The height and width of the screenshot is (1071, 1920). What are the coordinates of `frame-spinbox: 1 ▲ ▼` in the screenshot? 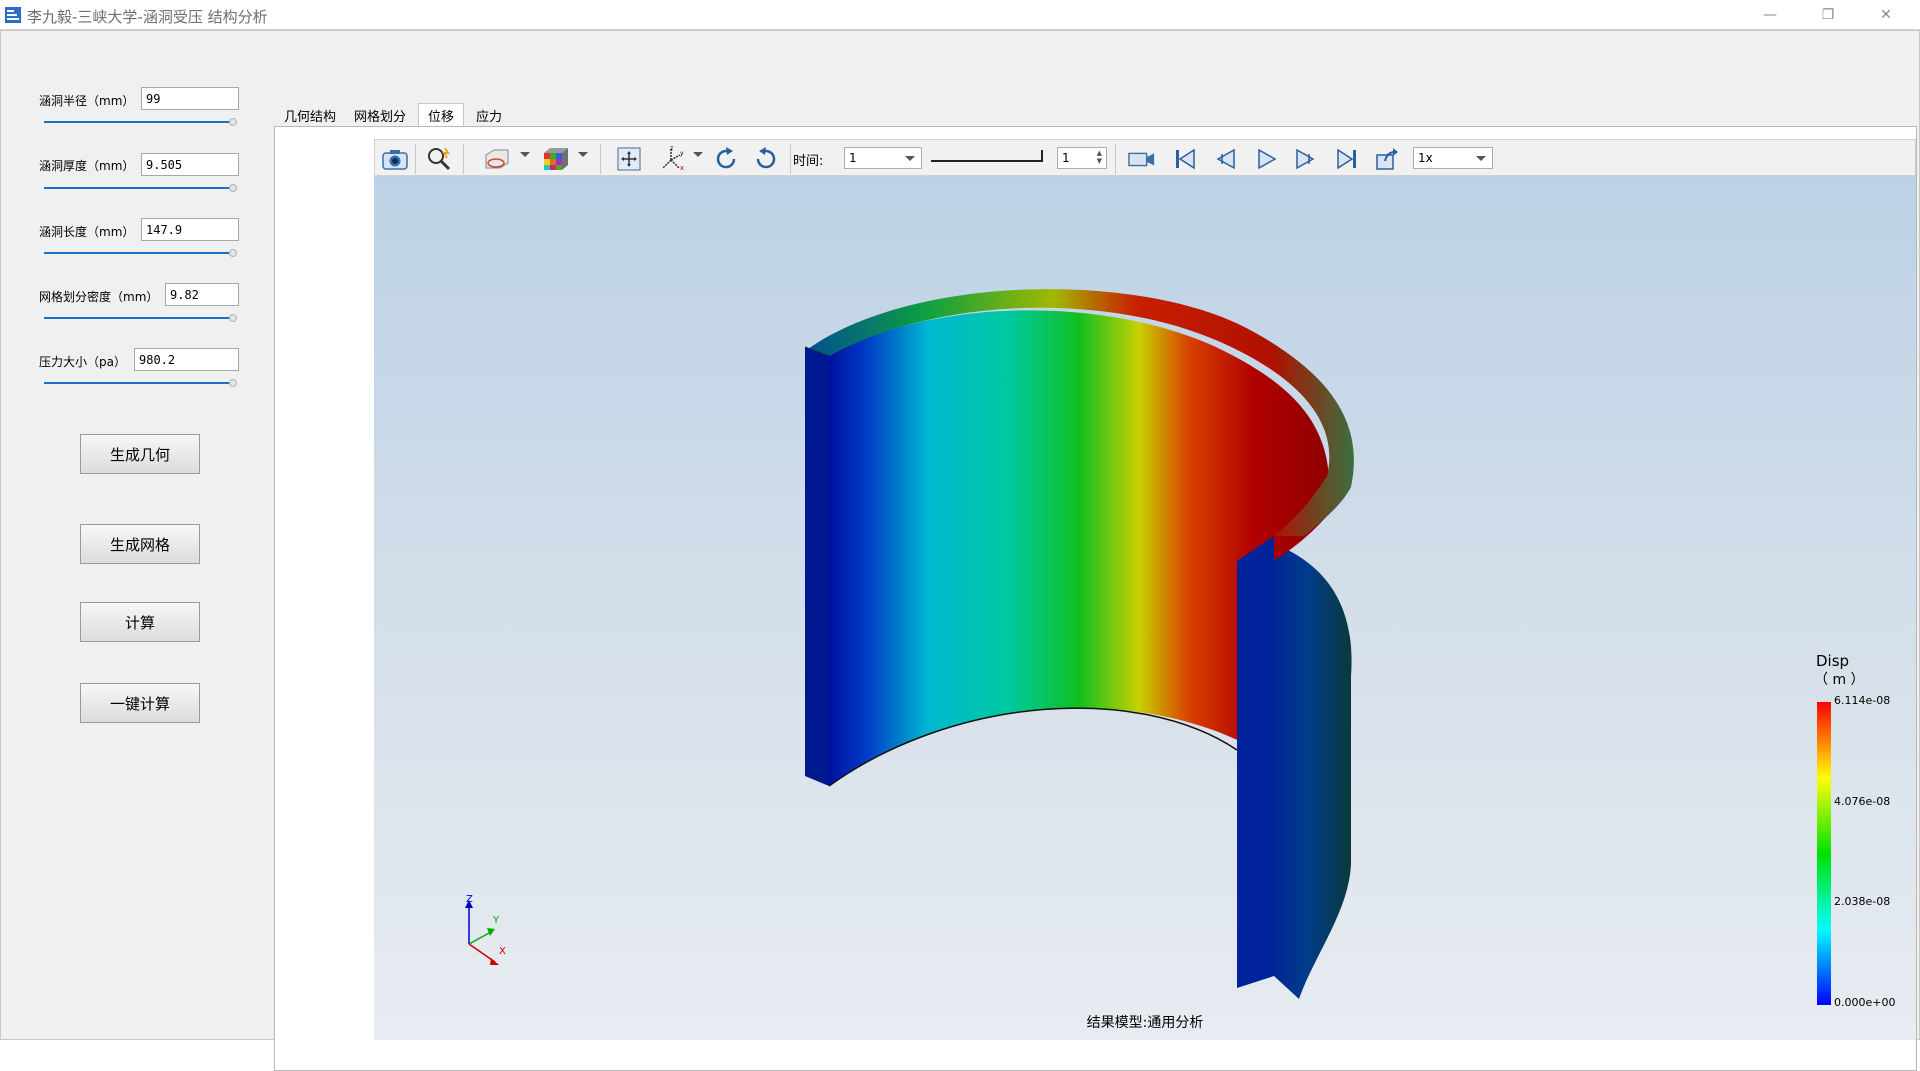 It's located at (1082, 158).